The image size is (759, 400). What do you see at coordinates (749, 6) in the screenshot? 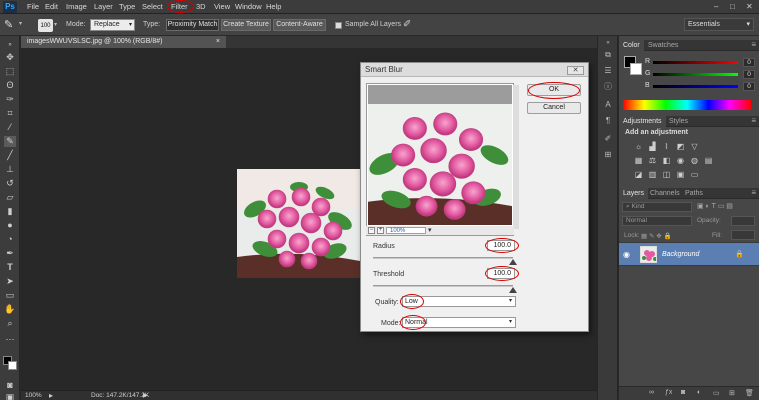
I see `close-window-button: ✕` at bounding box center [749, 6].